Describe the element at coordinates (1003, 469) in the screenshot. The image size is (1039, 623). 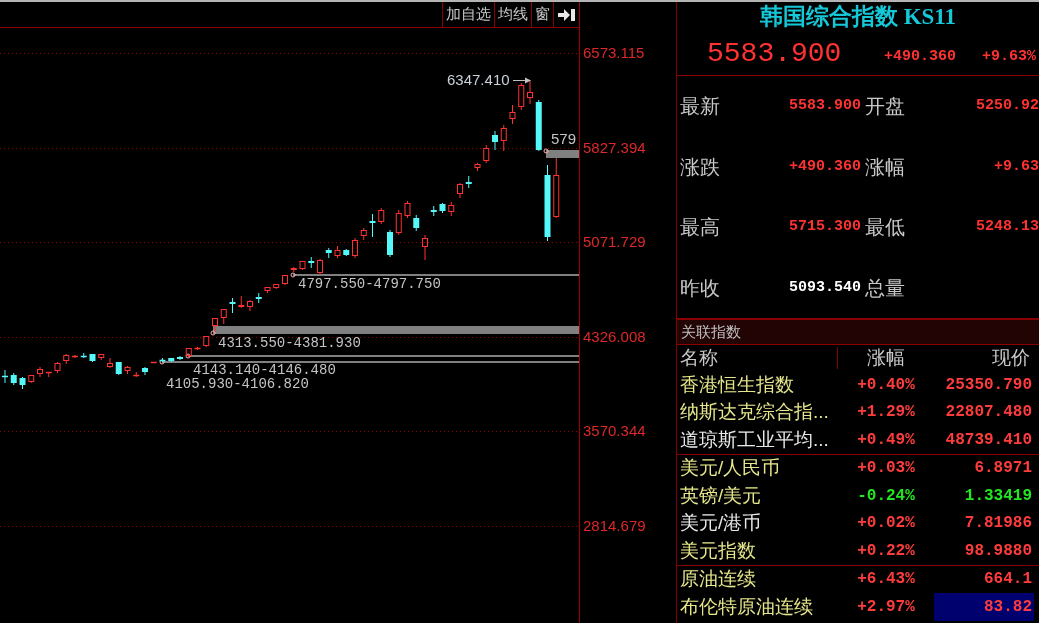
I see `price-value: 6.8971` at that location.